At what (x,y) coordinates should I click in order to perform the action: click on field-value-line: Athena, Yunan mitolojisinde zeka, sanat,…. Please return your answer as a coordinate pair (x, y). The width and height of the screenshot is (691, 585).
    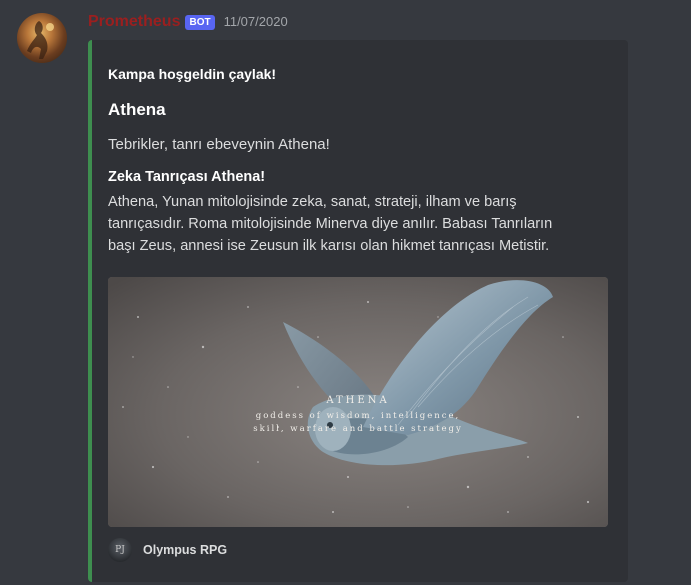
    Looking at the image, I should click on (312, 202).